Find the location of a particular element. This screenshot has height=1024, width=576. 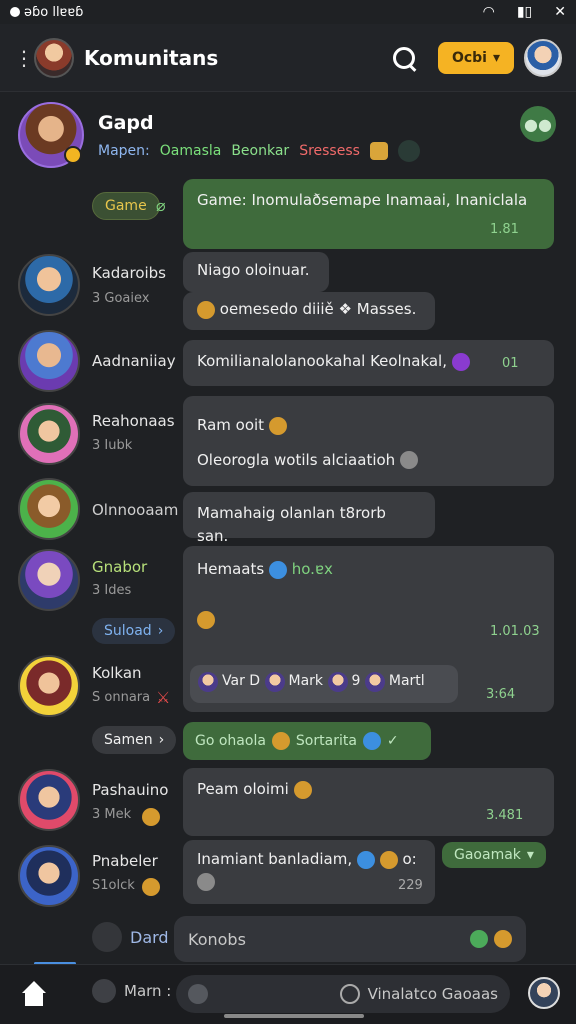

message-bubble: Mamahaig olanlan t8rorb san. is located at coordinates (309, 518).